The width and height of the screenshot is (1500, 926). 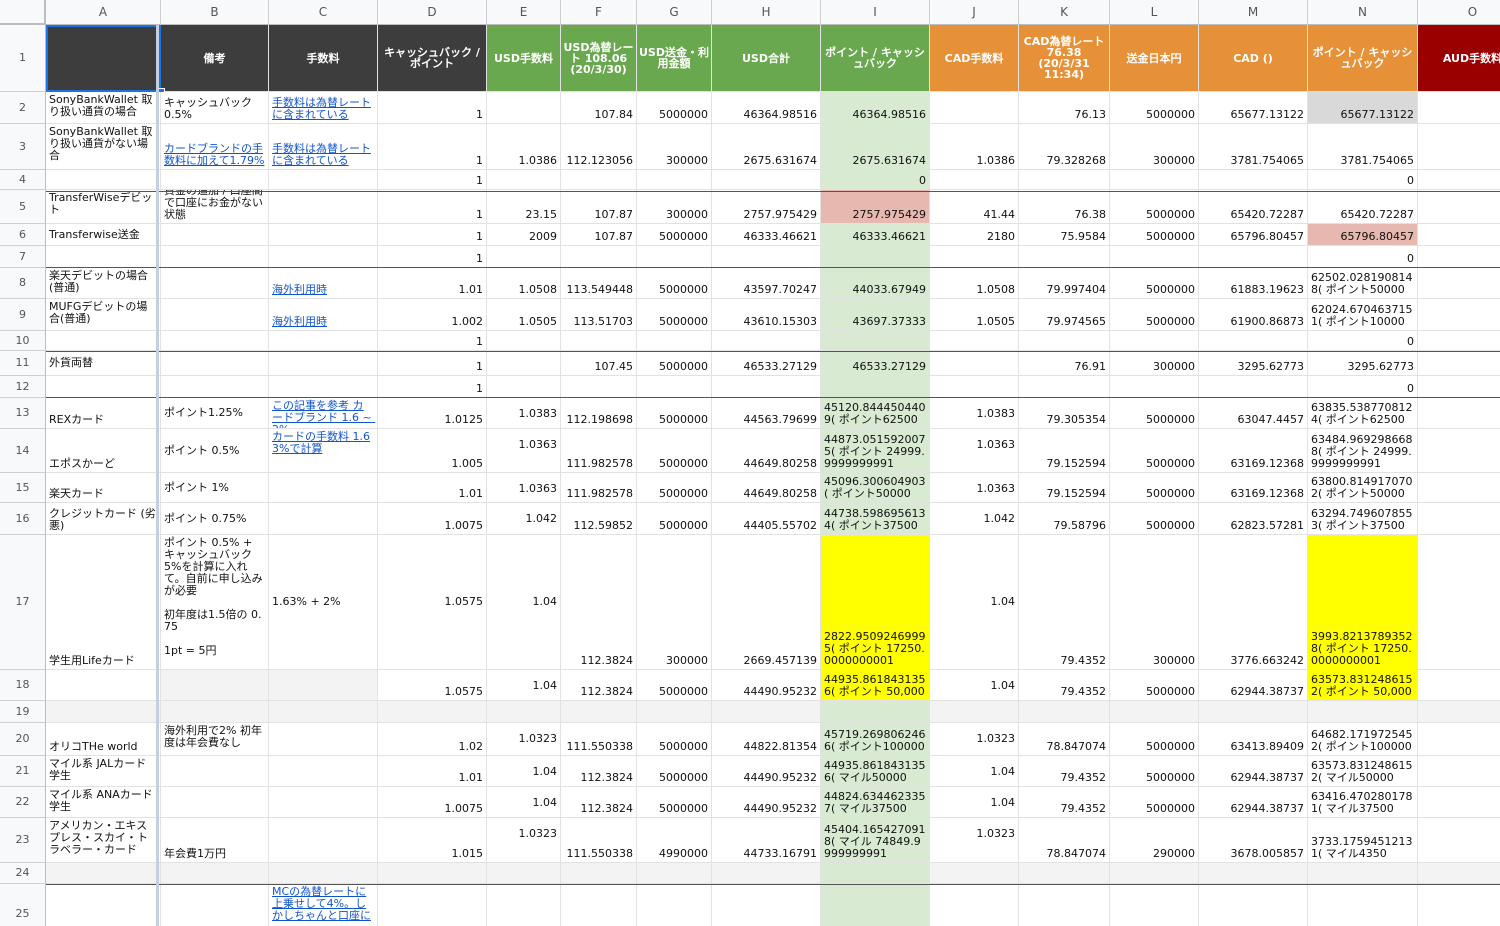 I want to click on cell-g12, so click(x=674, y=387).